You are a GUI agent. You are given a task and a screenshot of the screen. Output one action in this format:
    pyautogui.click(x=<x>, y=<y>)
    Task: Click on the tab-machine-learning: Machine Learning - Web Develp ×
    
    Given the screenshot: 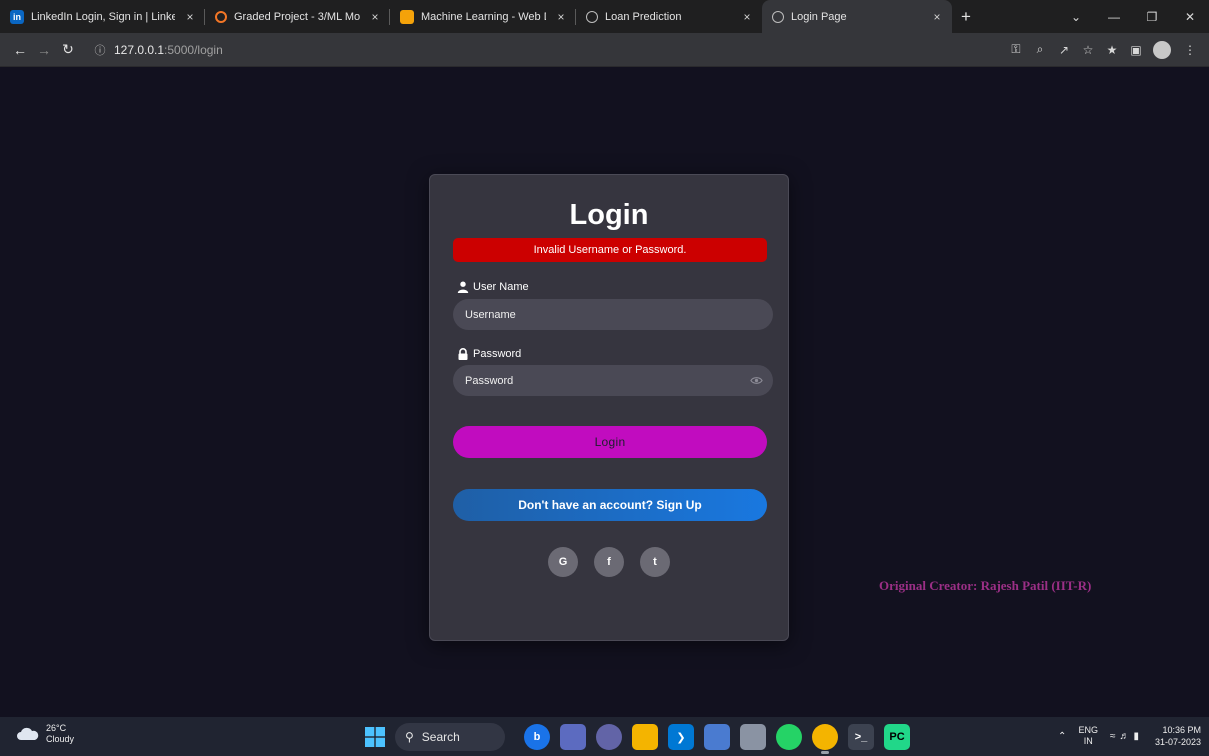 What is the action you would take?
    pyautogui.click(x=483, y=16)
    